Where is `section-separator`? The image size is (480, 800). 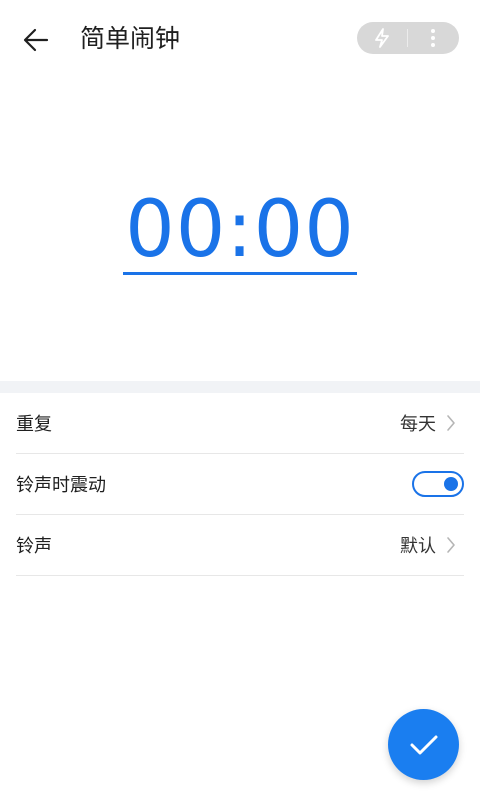 section-separator is located at coordinates (240, 387).